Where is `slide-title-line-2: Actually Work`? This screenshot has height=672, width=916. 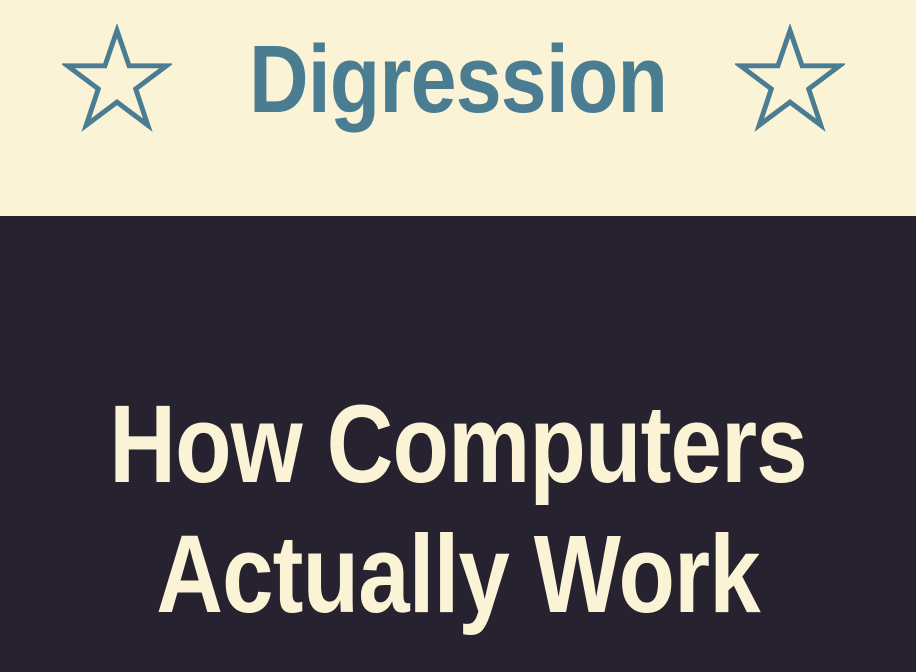
slide-title-line-2: Actually Work is located at coordinates (458, 574).